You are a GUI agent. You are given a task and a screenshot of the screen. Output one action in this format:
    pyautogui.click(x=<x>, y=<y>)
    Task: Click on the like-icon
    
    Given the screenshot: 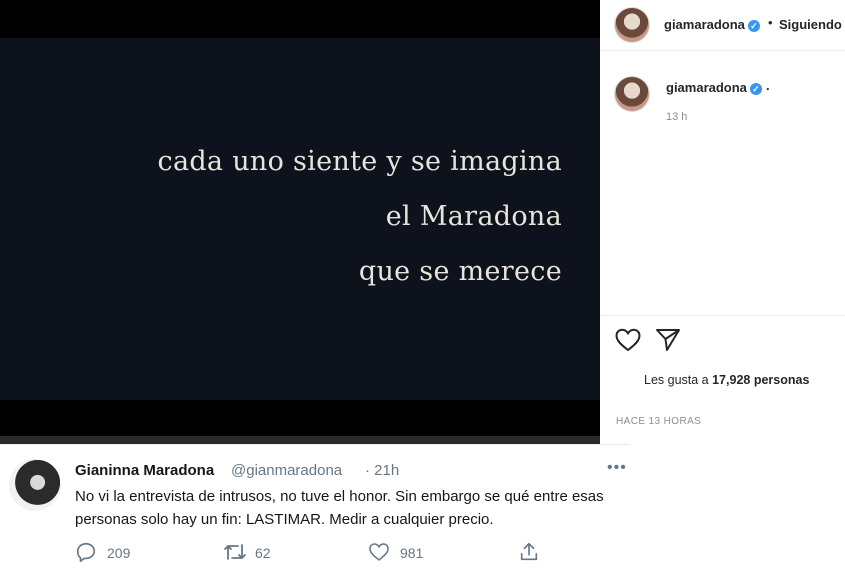 What is the action you would take?
    pyautogui.click(x=379, y=552)
    